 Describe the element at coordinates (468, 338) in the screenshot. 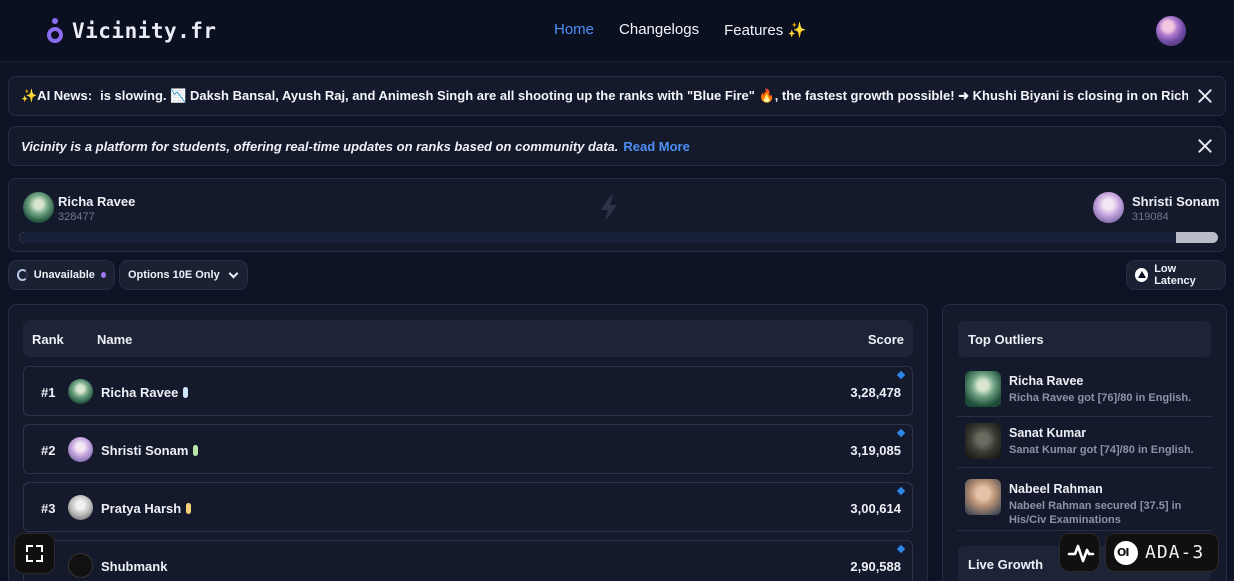

I see `leaderboard-header: Rank Name Score` at that location.